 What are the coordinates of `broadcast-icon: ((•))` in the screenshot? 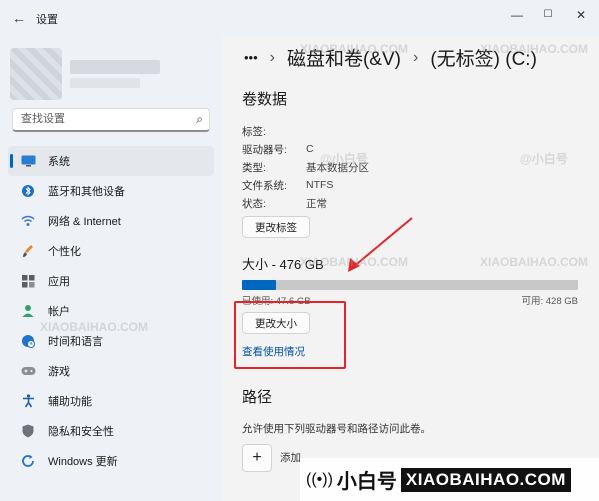 It's located at (319, 479).